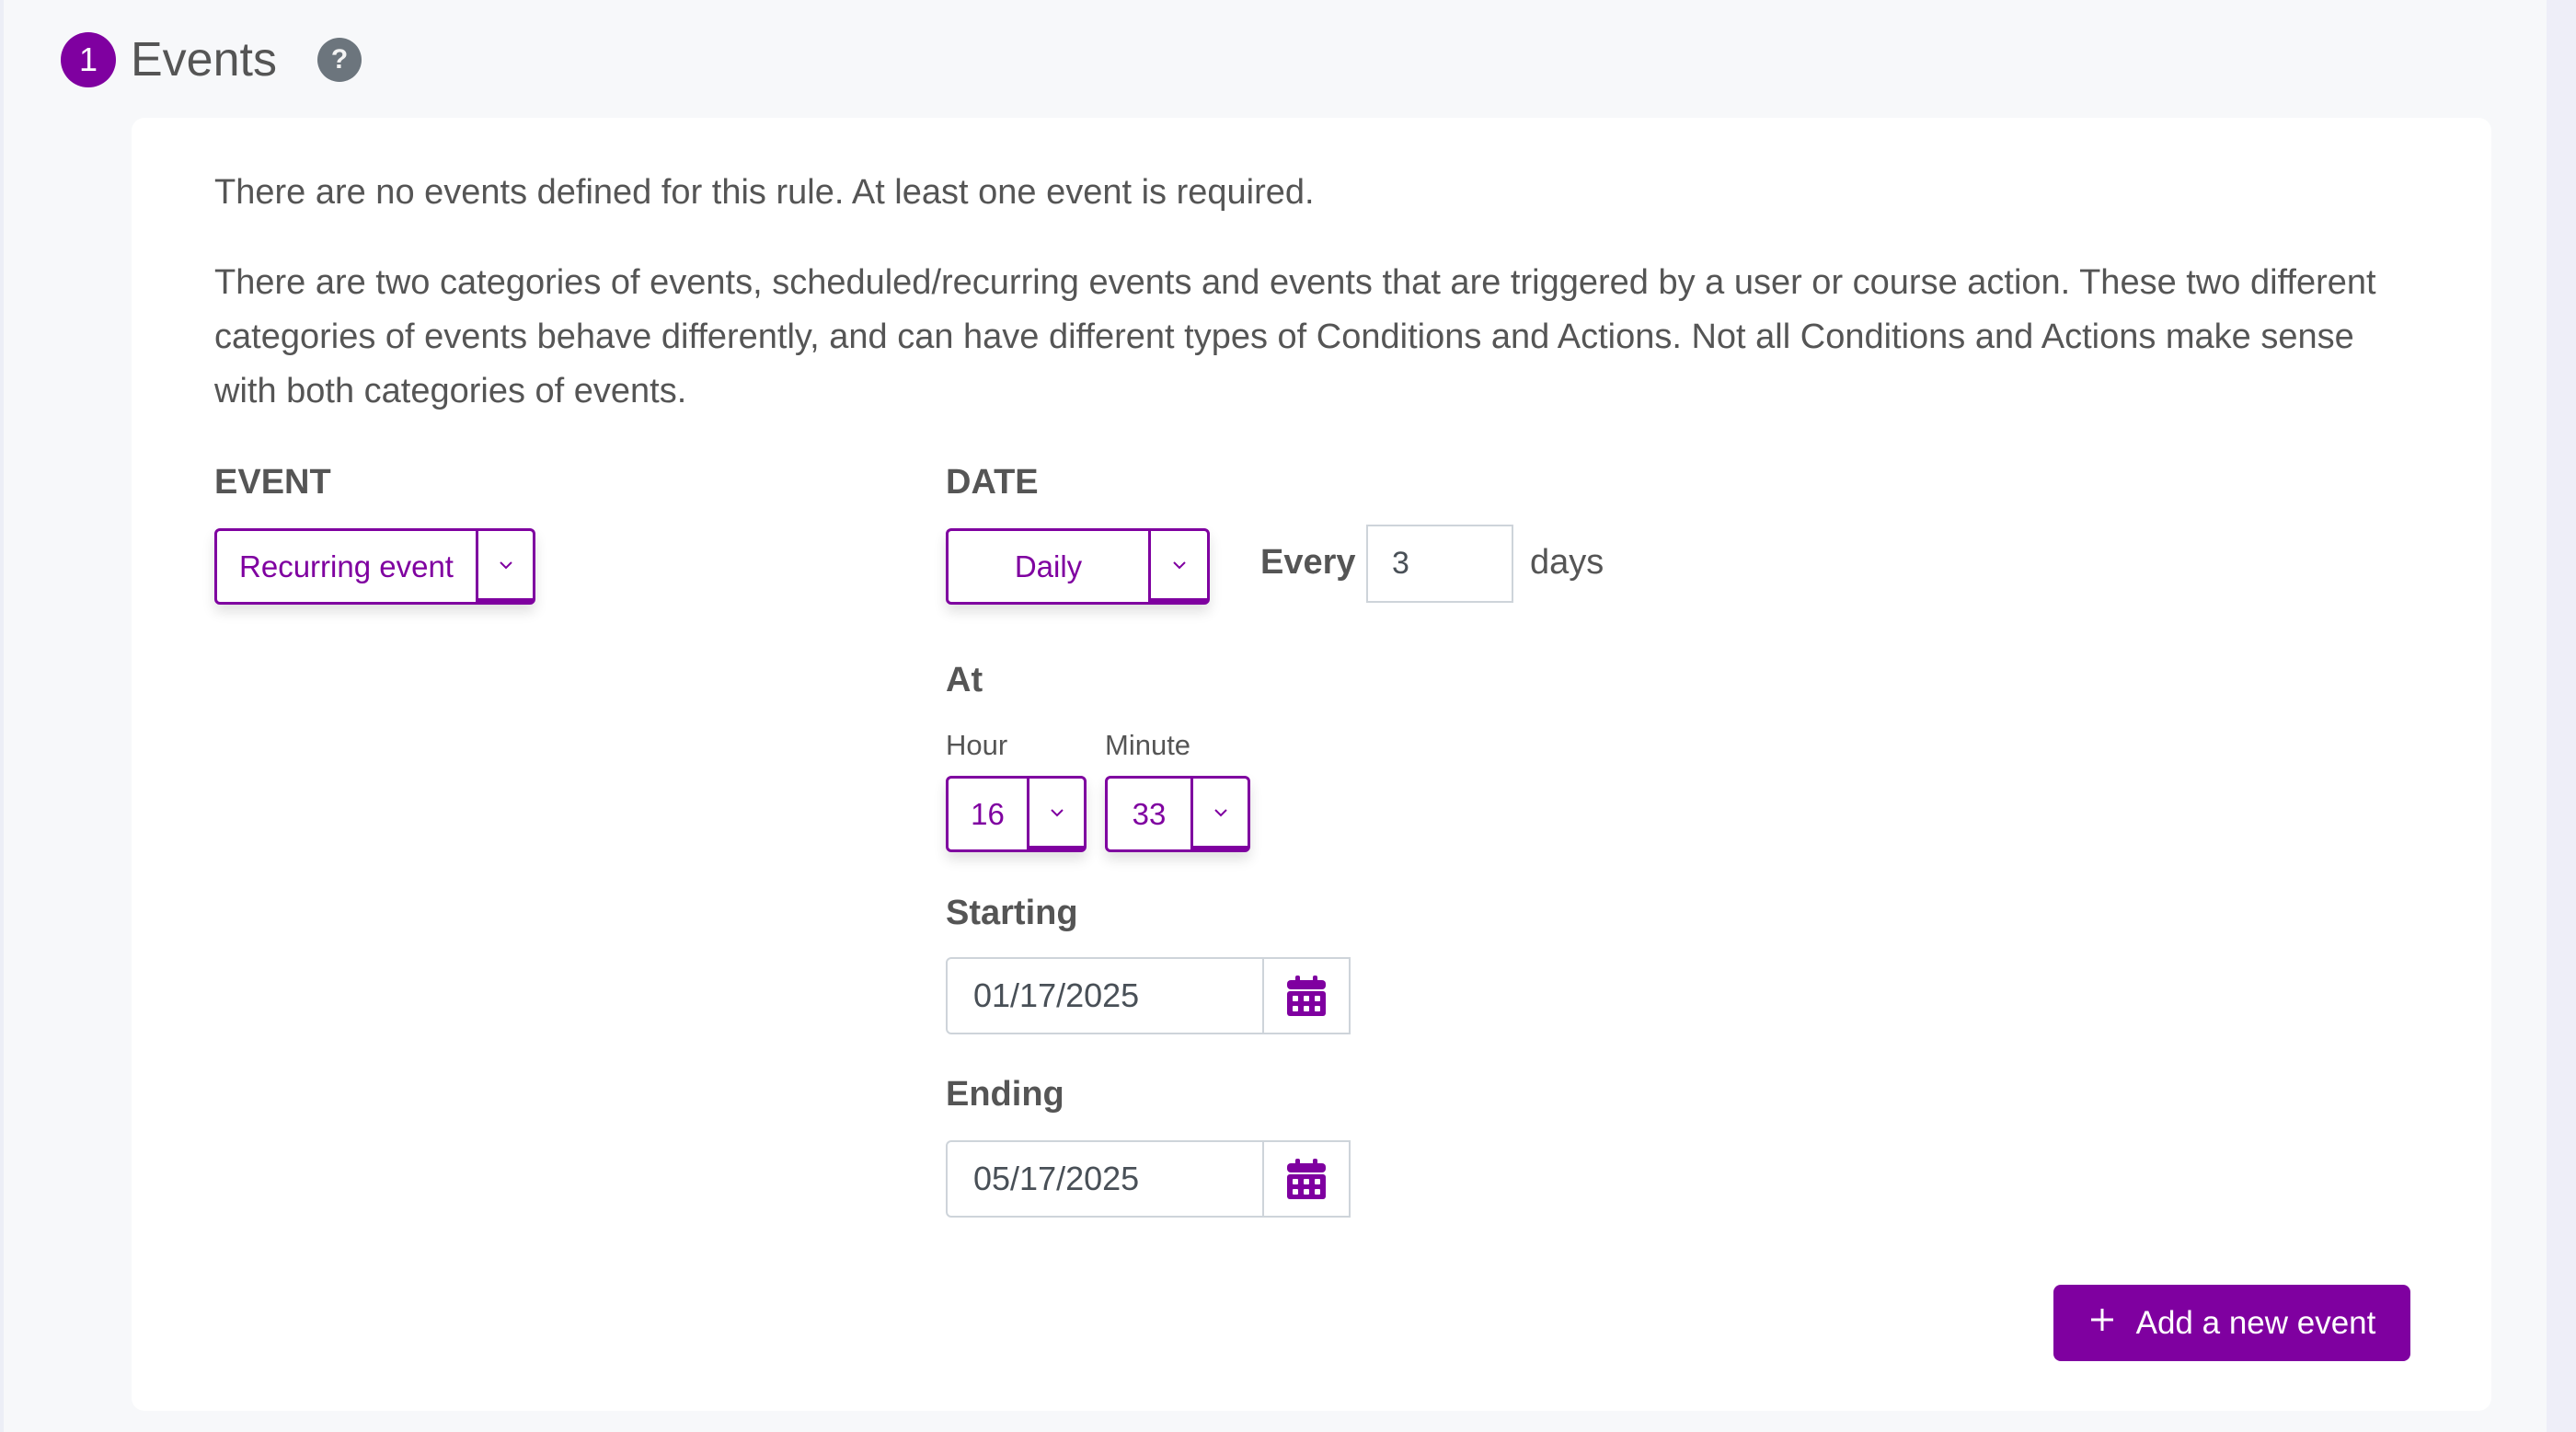 This screenshot has height=1432, width=2576. What do you see at coordinates (1048, 566) in the screenshot?
I see `frequency-value: Daily` at bounding box center [1048, 566].